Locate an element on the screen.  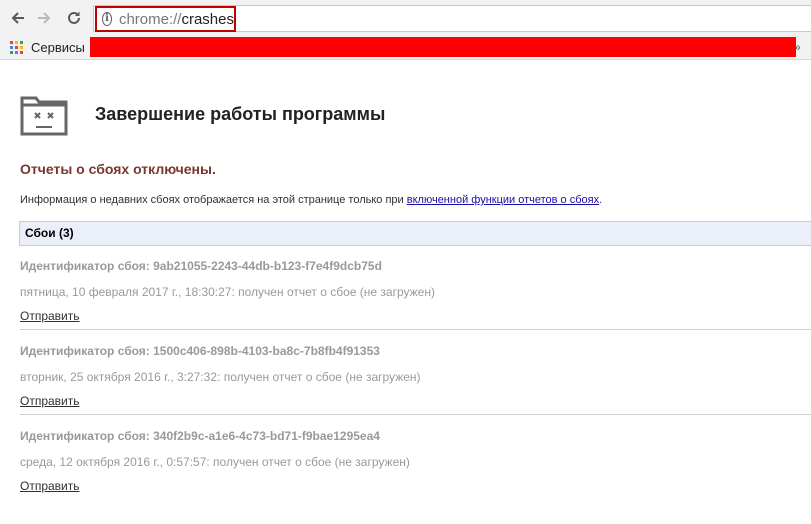
url-scheme: chrome:// is located at coordinates (150, 19).